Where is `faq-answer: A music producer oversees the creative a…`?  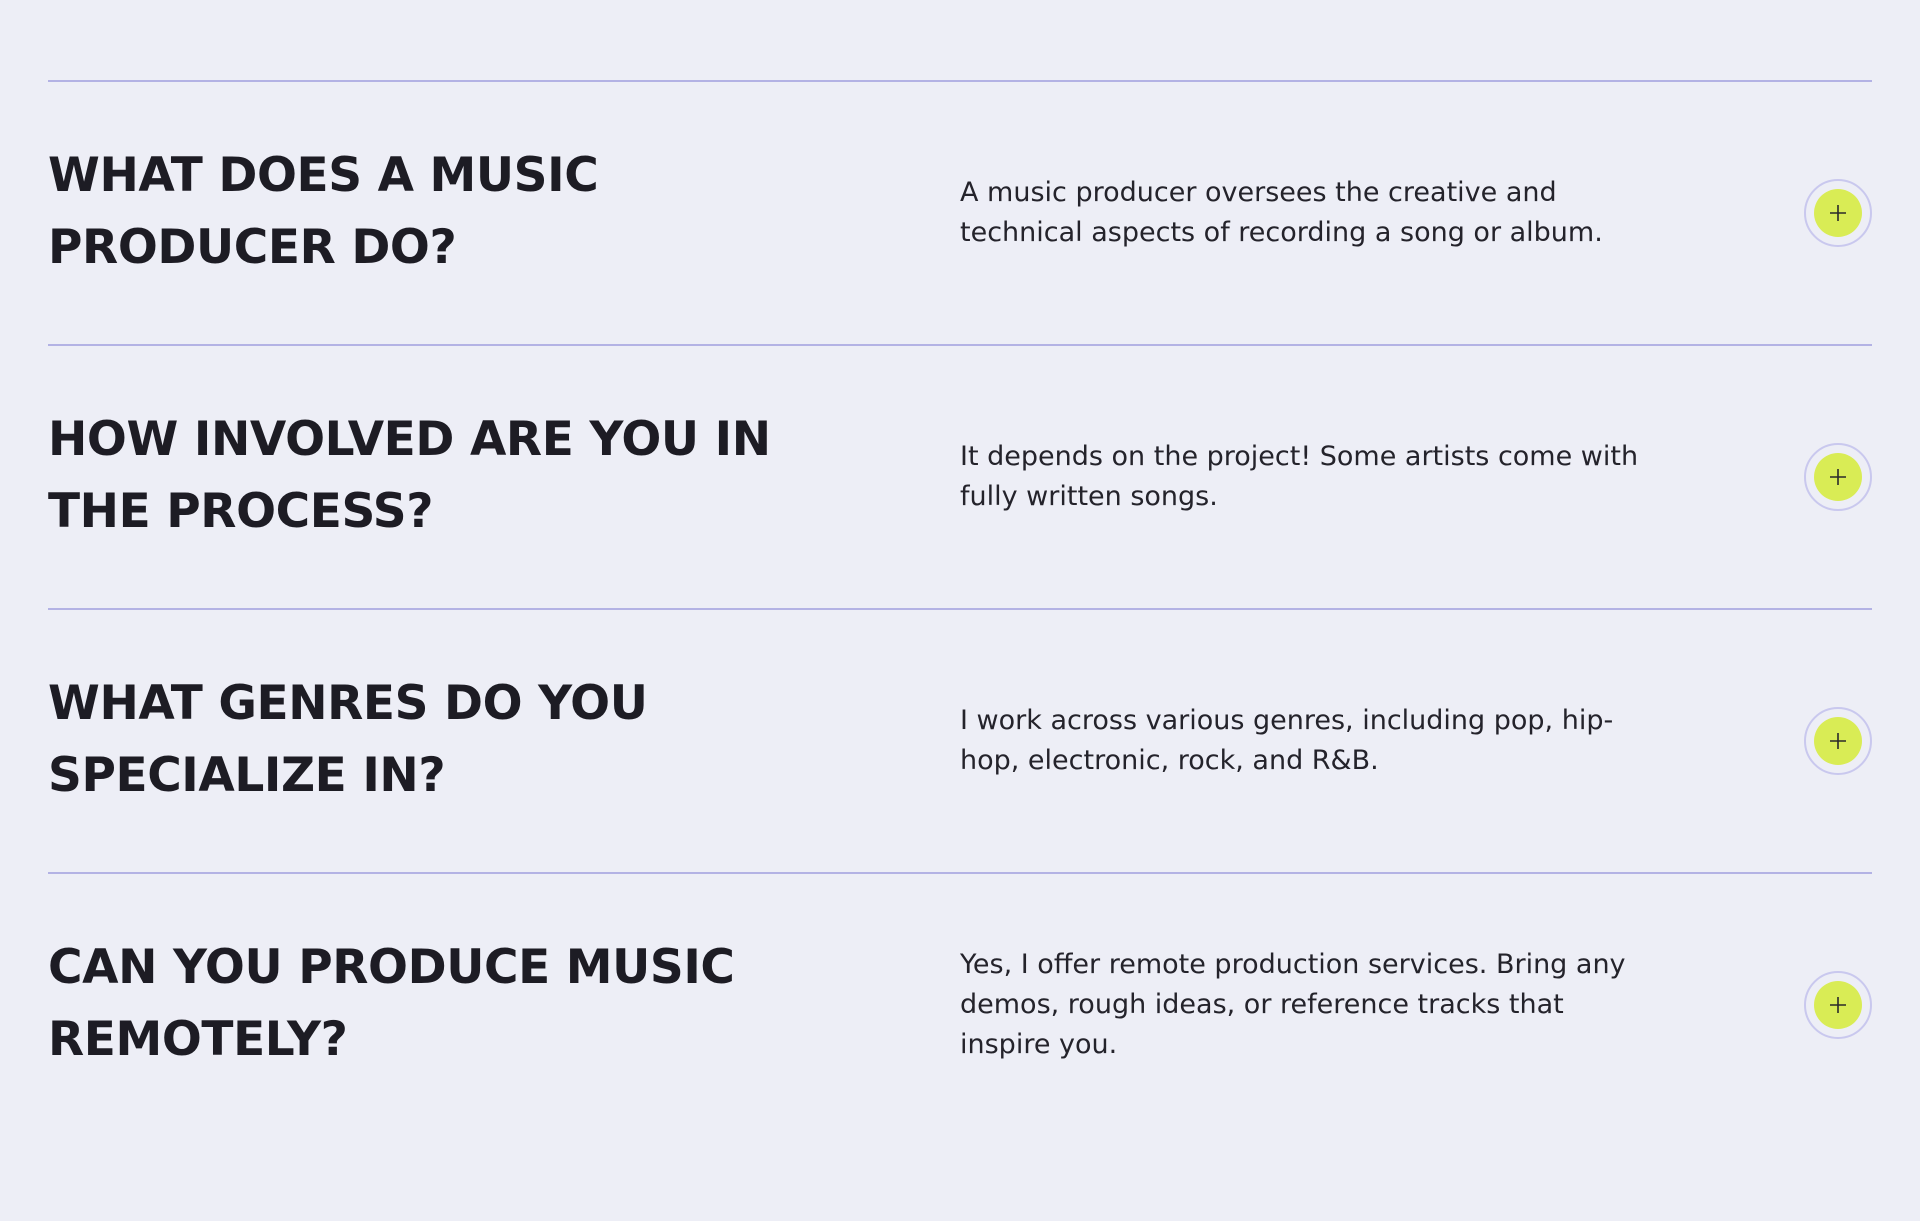 faq-answer: A music producer oversees the creative a… is located at coordinates (1281, 212).